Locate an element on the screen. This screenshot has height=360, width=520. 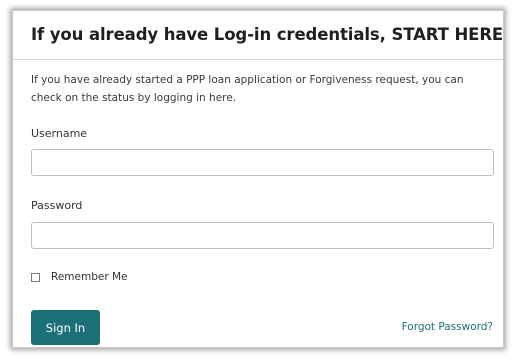
forgot-password-link: Forgot Password? is located at coordinates (447, 327).